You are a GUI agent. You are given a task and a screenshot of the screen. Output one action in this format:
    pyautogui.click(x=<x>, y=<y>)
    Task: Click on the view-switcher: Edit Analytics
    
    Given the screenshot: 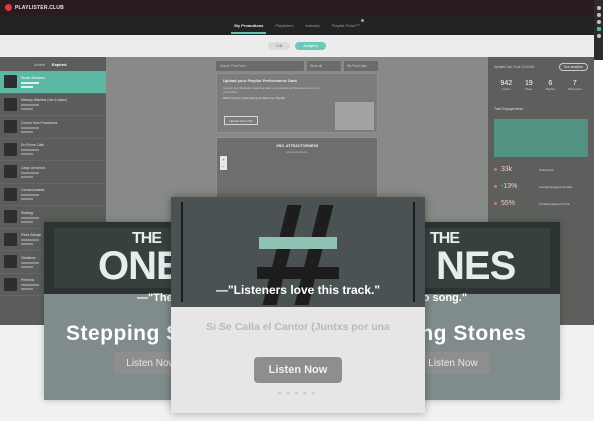 What is the action you would take?
    pyautogui.click(x=297, y=46)
    